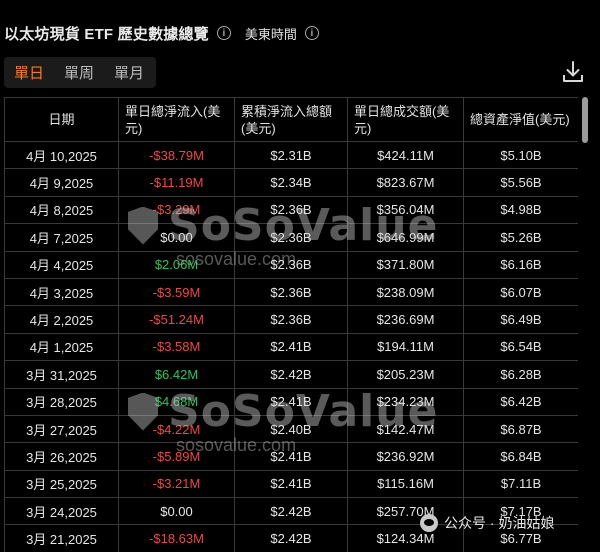 The image size is (600, 552). I want to click on cell-cumulative: $2.31B, so click(291, 155).